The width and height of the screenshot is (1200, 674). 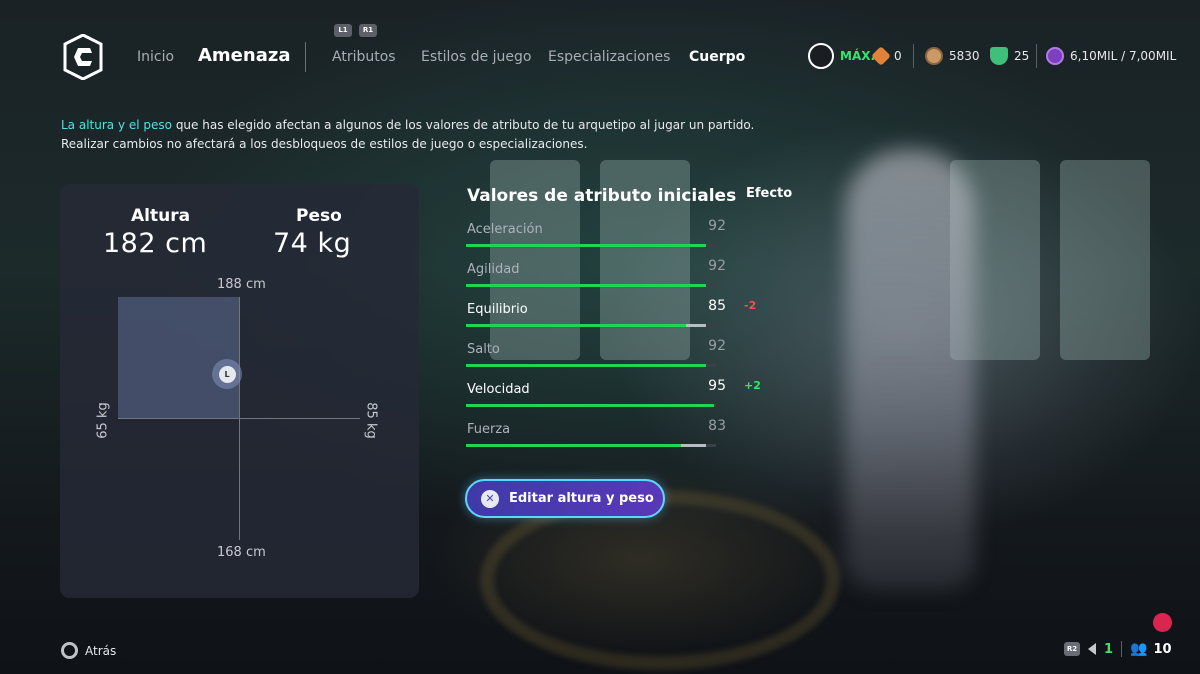 I want to click on l1-hint-icon: L1, so click(x=343, y=30).